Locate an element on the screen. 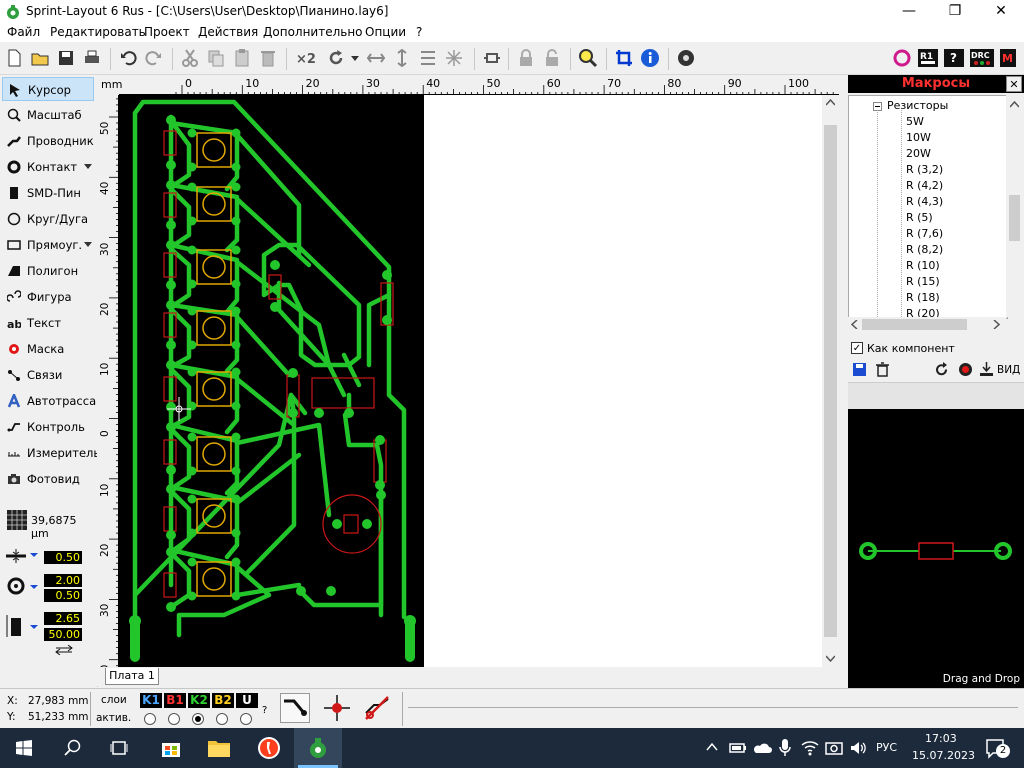  grid-icon is located at coordinates (17, 520).